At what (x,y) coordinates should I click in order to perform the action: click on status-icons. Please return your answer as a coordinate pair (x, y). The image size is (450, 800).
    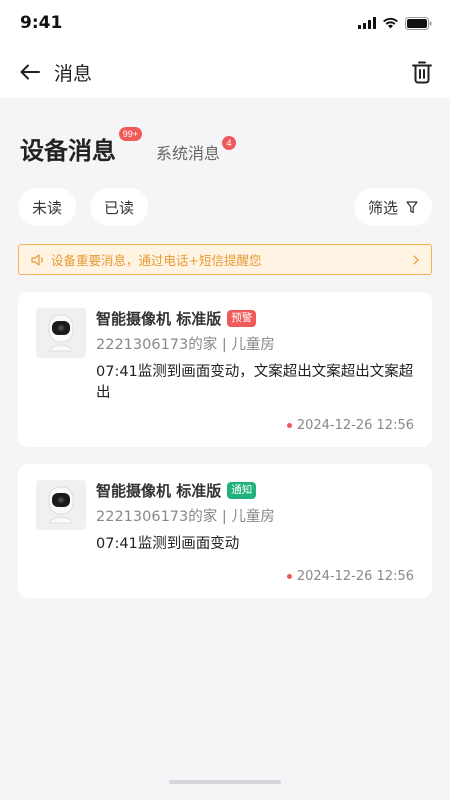
    Looking at the image, I should click on (395, 23).